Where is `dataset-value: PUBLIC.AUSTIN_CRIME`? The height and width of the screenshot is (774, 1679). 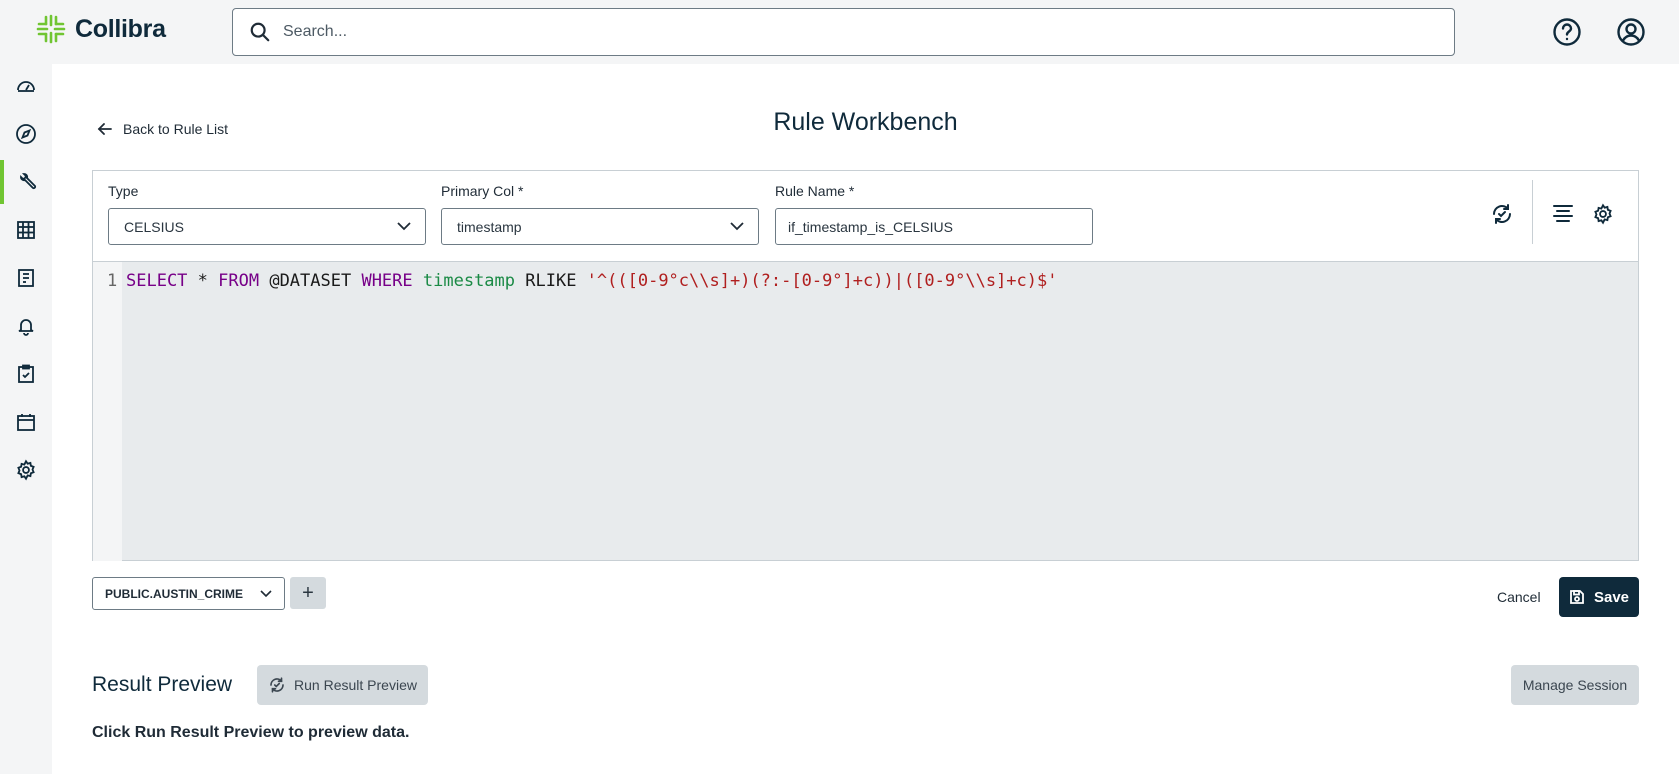 dataset-value: PUBLIC.AUSTIN_CRIME is located at coordinates (174, 593).